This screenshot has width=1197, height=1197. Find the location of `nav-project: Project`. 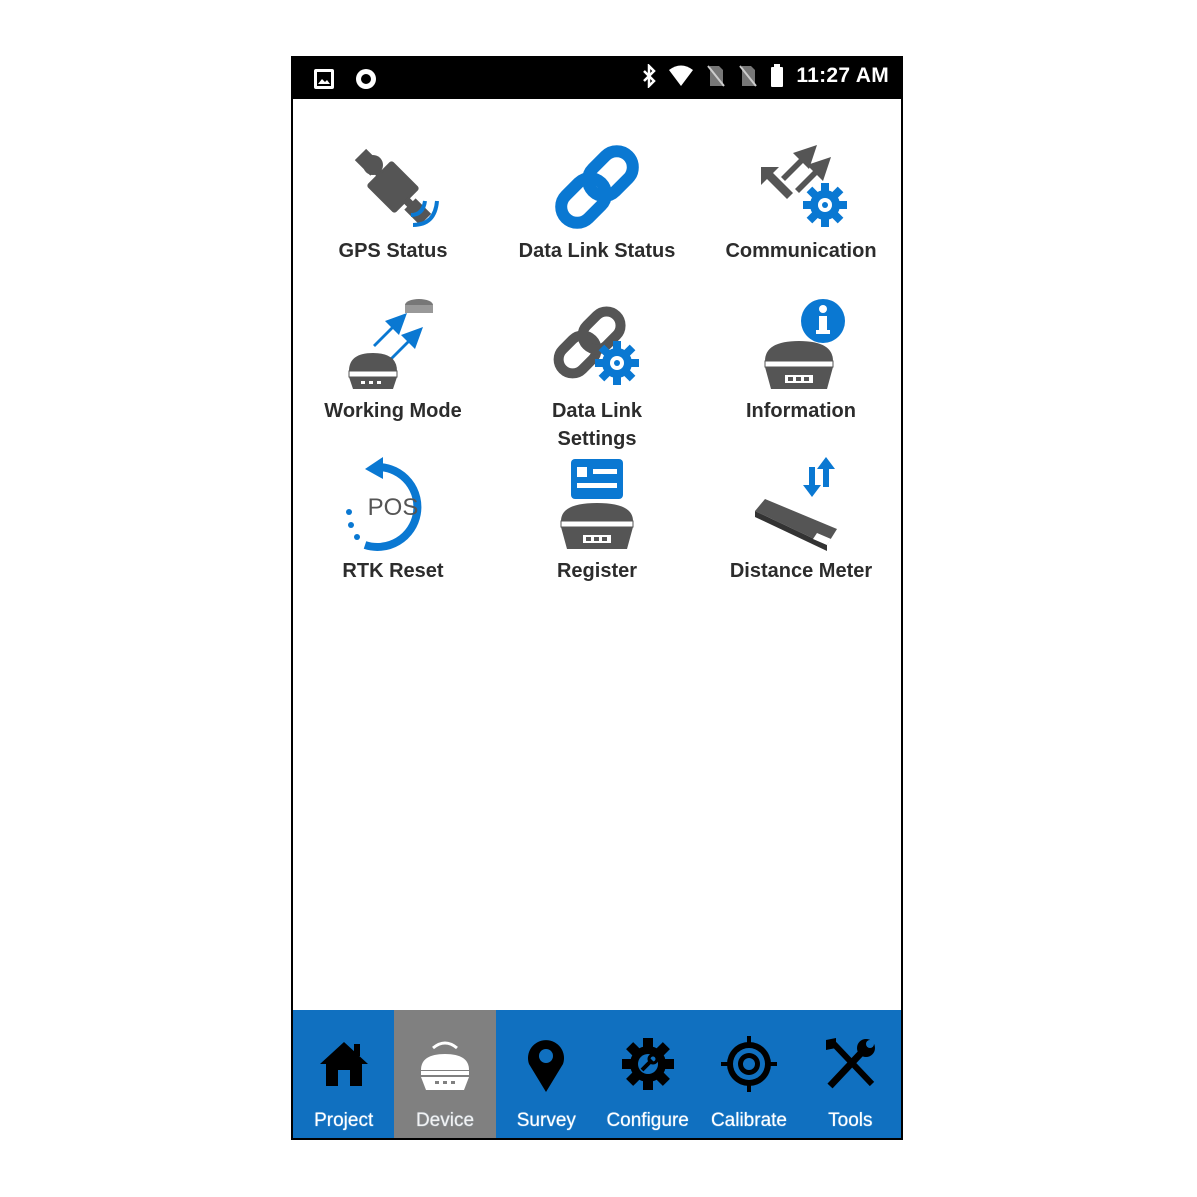

nav-project: Project is located at coordinates (343, 1074).